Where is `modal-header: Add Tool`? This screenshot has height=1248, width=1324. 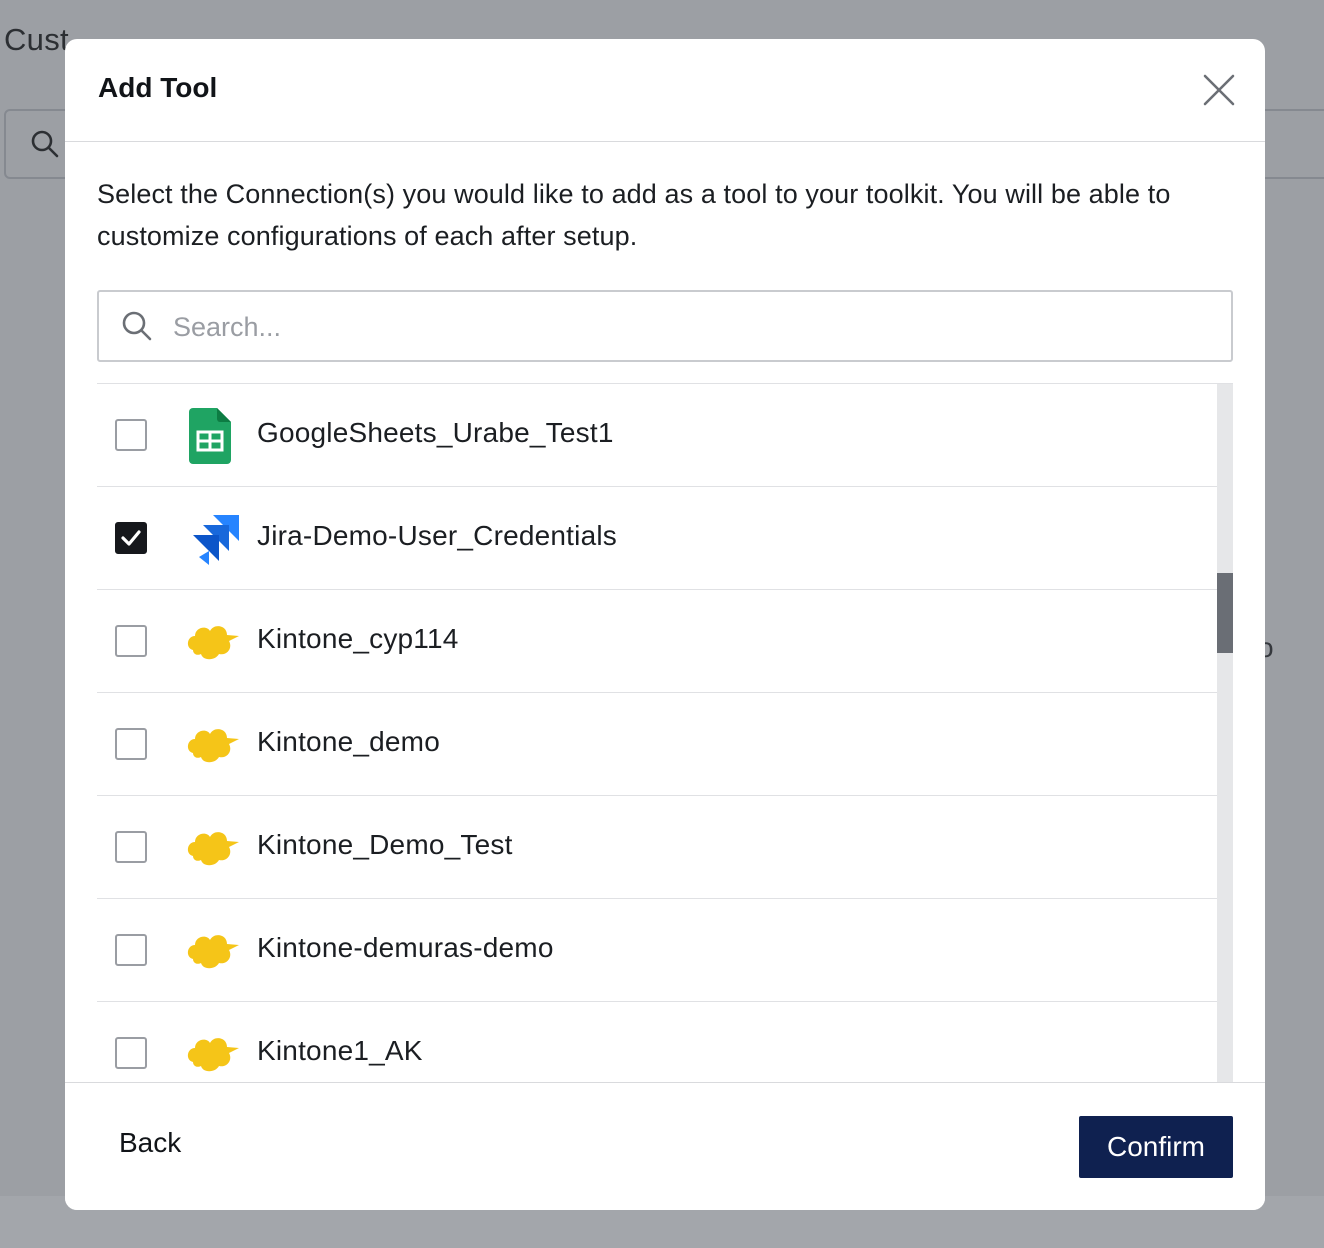
modal-header: Add Tool is located at coordinates (665, 90).